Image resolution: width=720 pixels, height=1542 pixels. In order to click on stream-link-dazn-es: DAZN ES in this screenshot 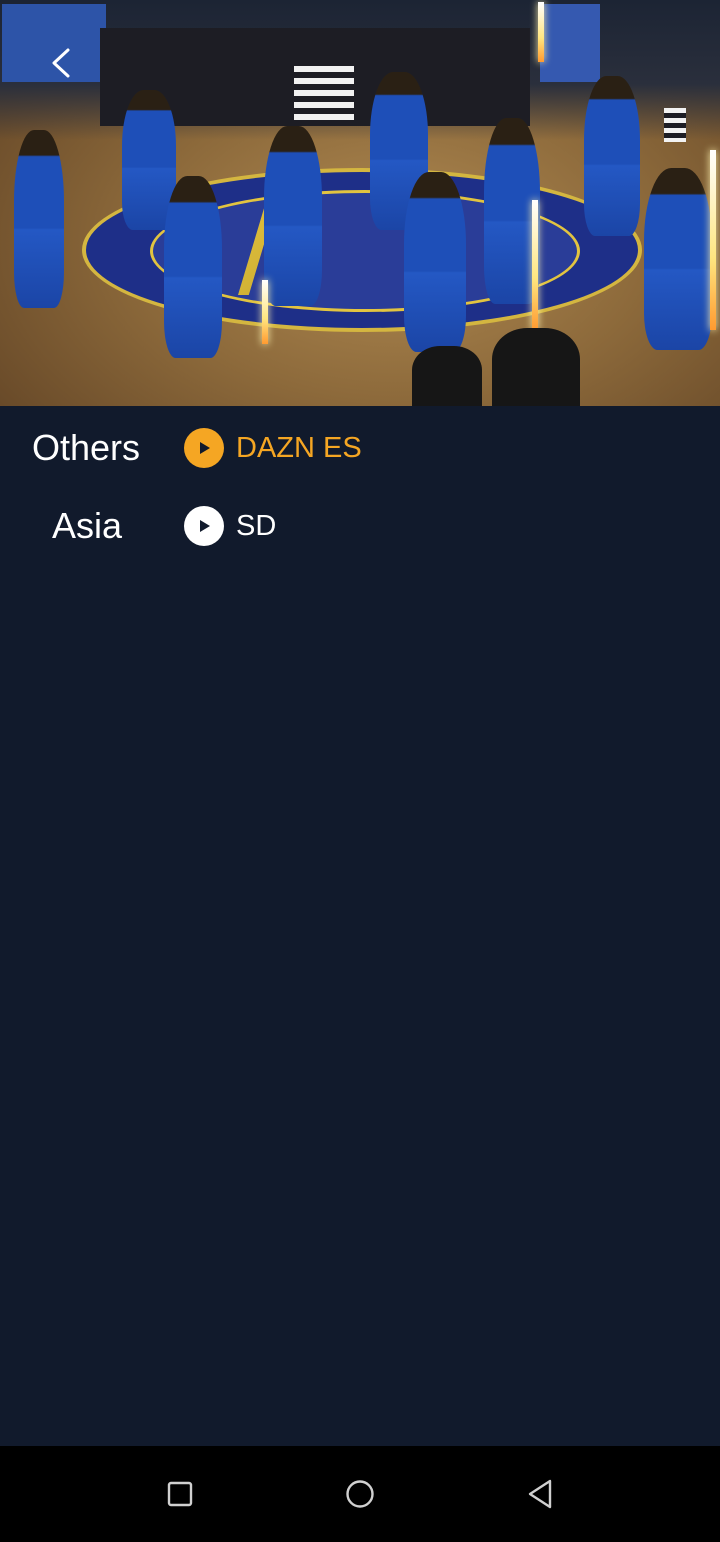, I will do `click(299, 448)`.